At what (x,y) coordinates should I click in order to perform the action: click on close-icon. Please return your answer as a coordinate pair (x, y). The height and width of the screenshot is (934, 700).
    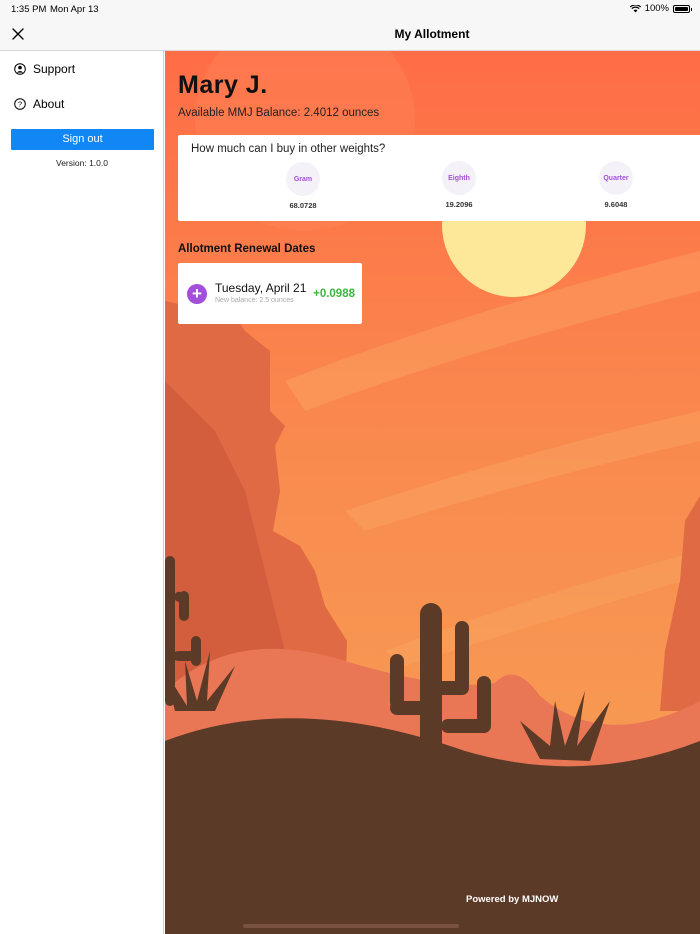
    Looking at the image, I should click on (18, 34).